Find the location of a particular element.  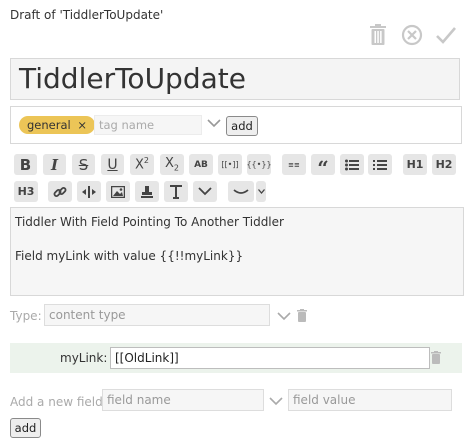

bold-button: B is located at coordinates (25, 164).